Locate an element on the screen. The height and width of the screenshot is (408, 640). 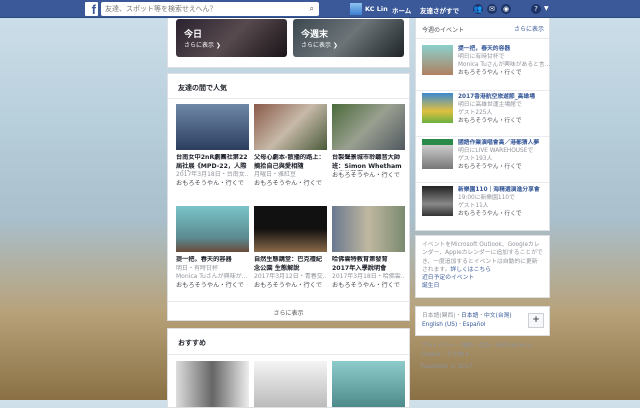
event-meta: 明日に有時甘杯で is located at coordinates (481, 57).